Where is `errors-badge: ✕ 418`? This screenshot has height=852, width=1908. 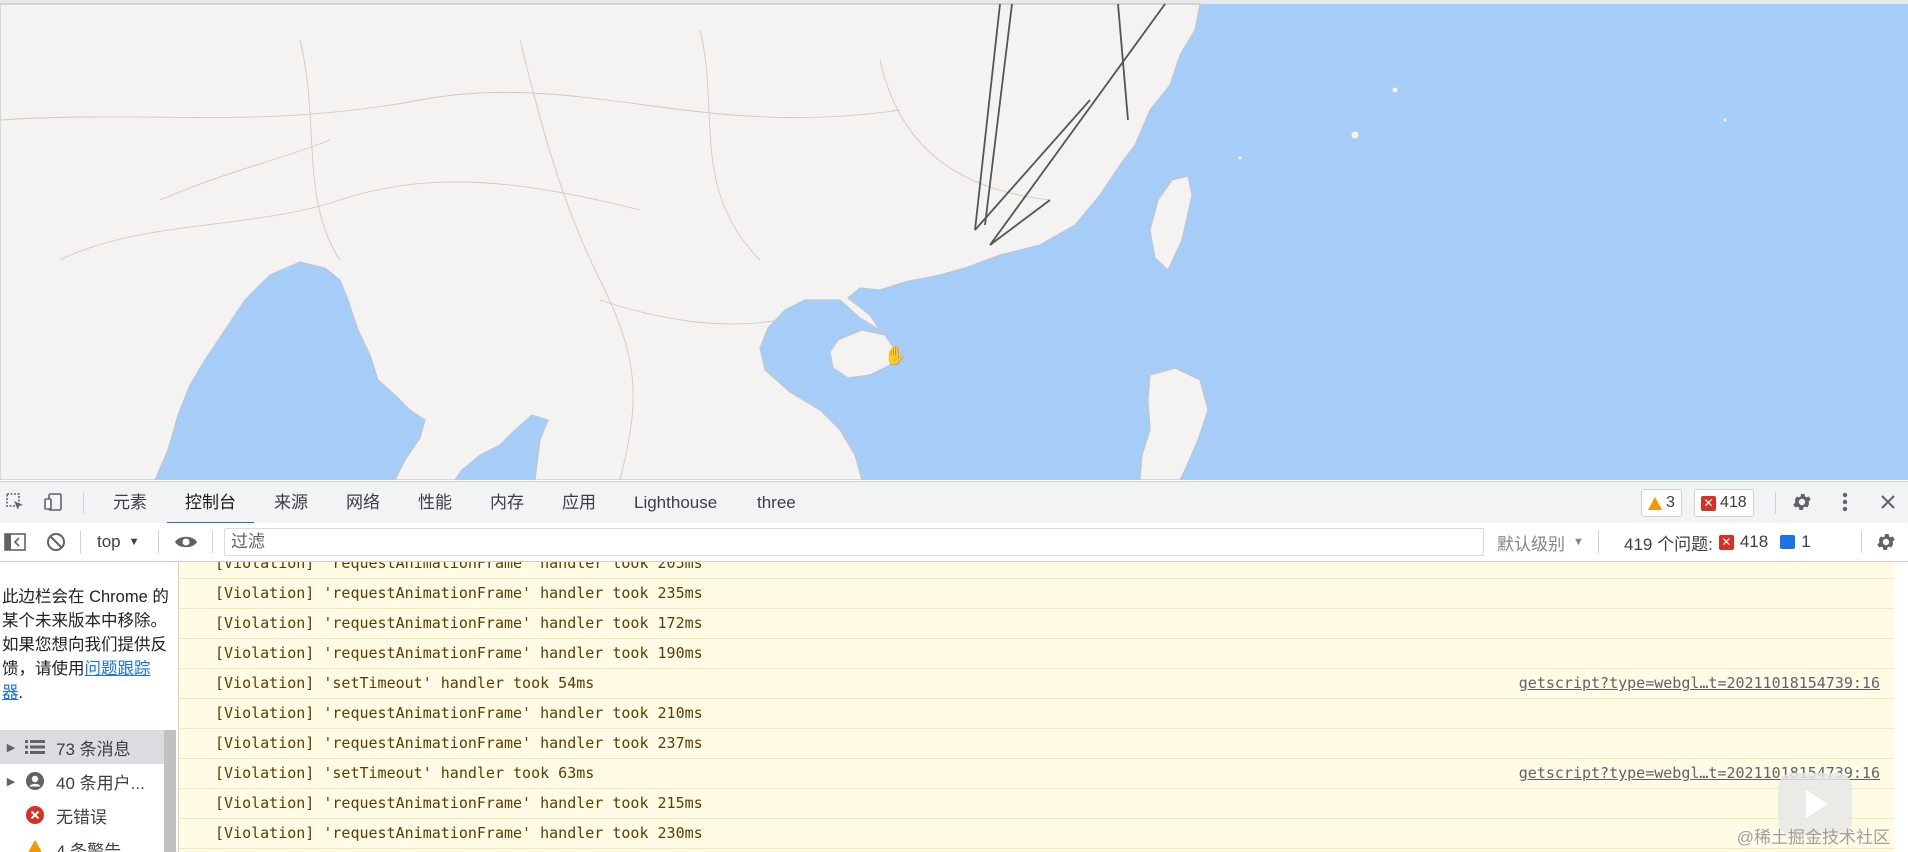 errors-badge: ✕ 418 is located at coordinates (1724, 503).